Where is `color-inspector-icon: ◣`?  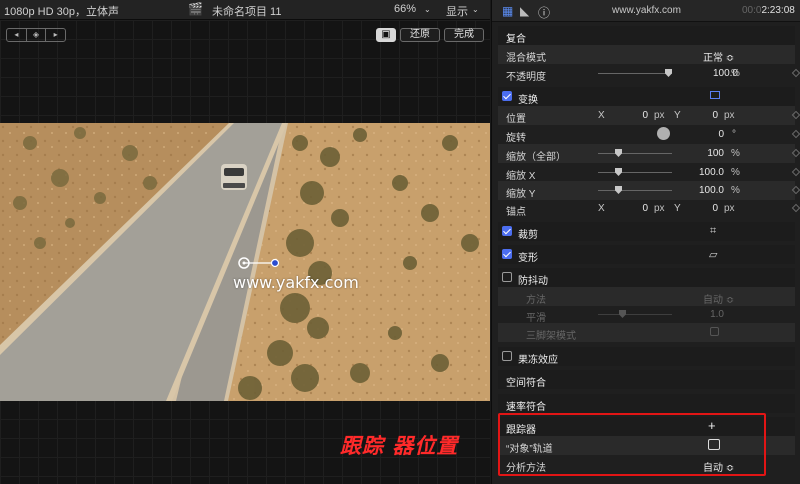
color-inspector-icon: ◣ is located at coordinates (524, 11).